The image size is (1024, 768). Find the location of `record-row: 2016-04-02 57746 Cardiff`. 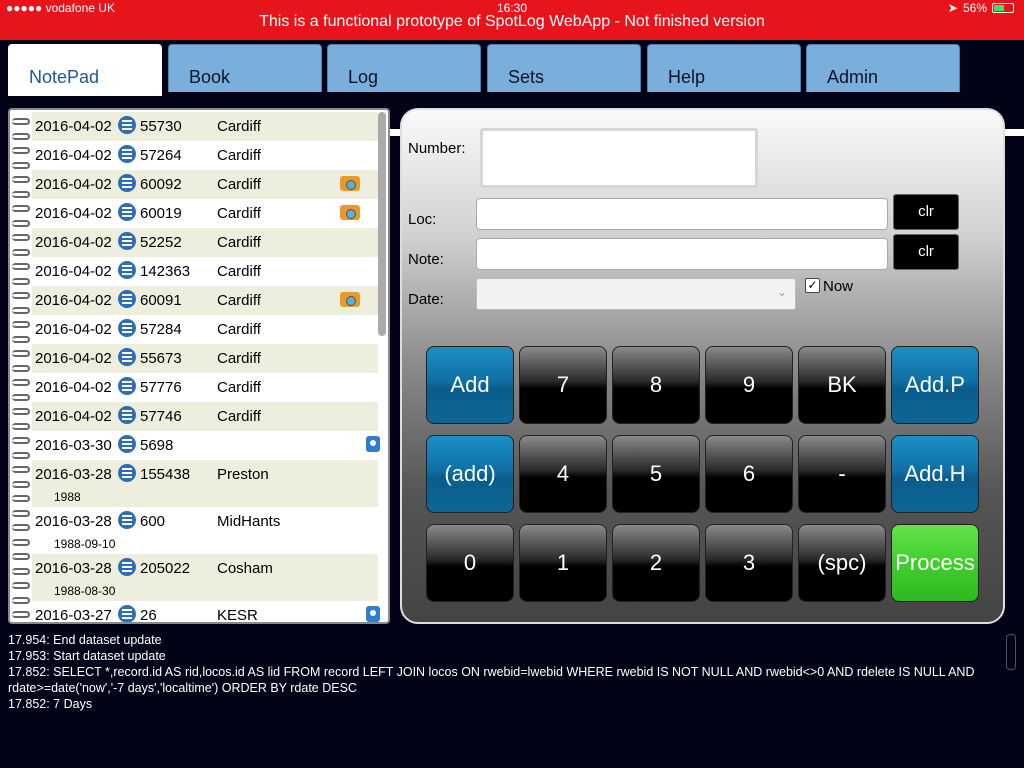

record-row: 2016-04-02 57746 Cardiff is located at coordinates (205, 416).